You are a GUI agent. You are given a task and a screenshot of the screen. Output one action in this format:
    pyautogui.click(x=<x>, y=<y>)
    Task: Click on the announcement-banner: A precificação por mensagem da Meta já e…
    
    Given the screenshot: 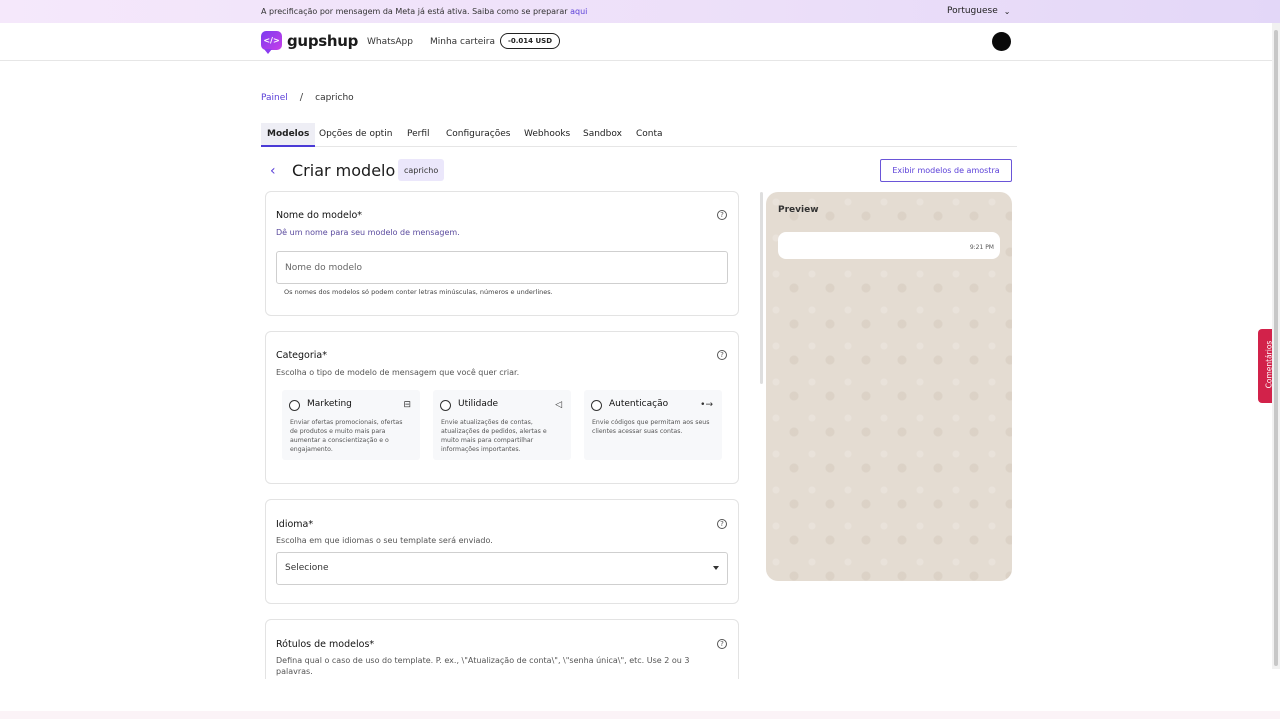 What is the action you would take?
    pyautogui.click(x=640, y=11)
    